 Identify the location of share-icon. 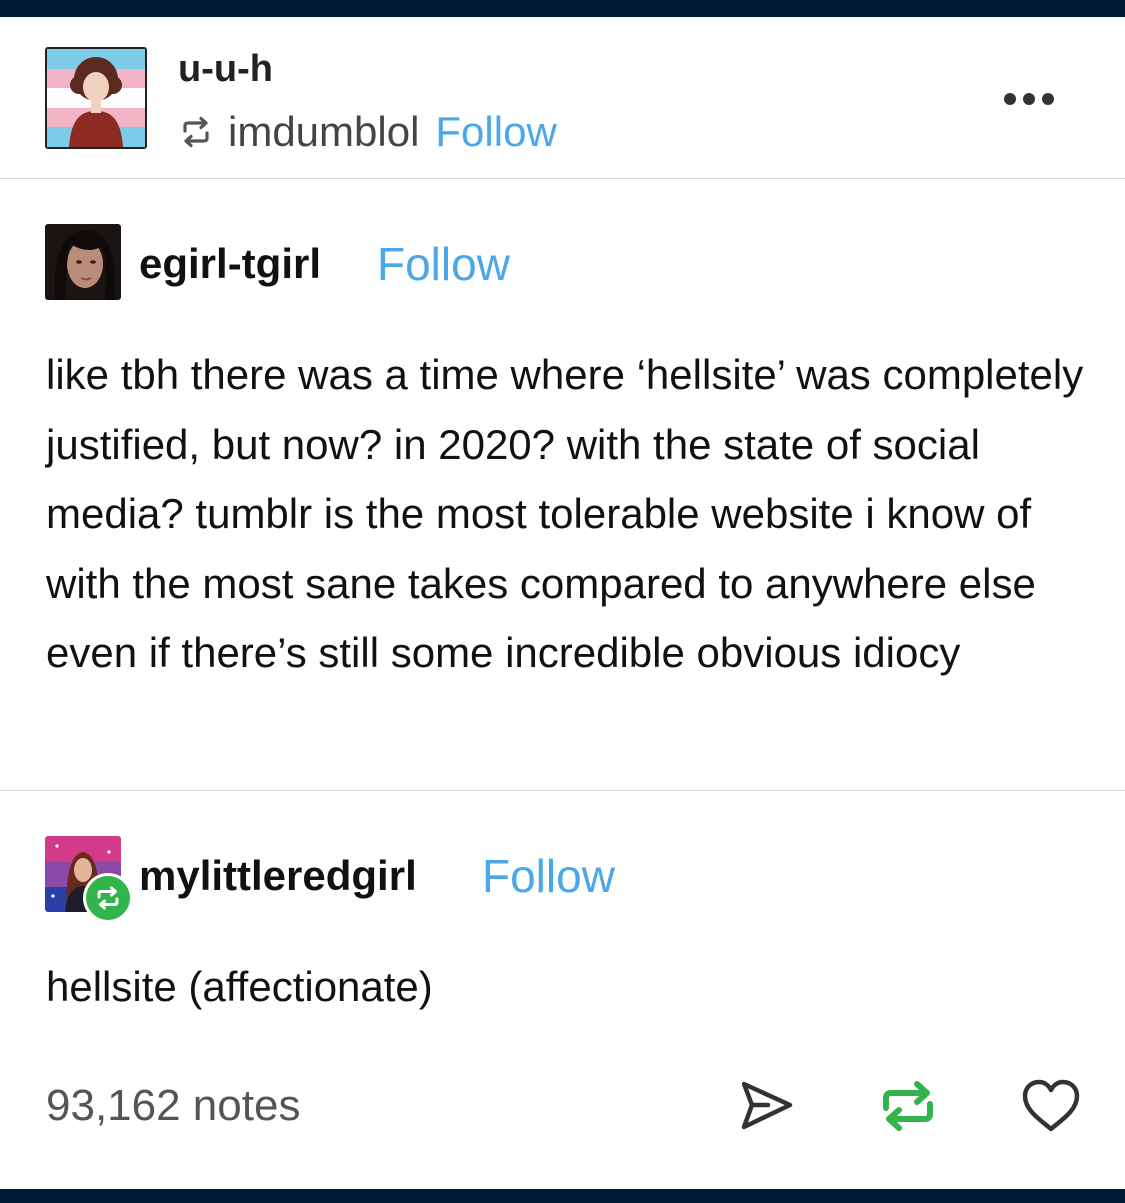
(767, 1106).